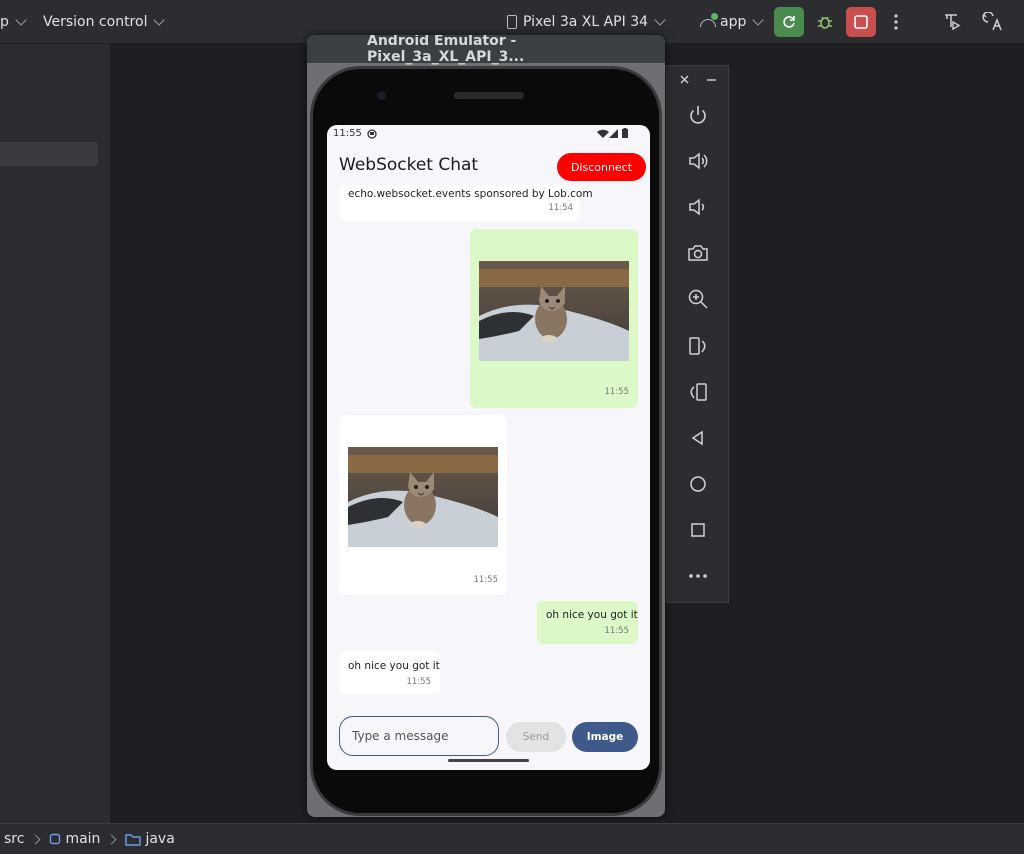  I want to click on phone-icon, so click(512, 21).